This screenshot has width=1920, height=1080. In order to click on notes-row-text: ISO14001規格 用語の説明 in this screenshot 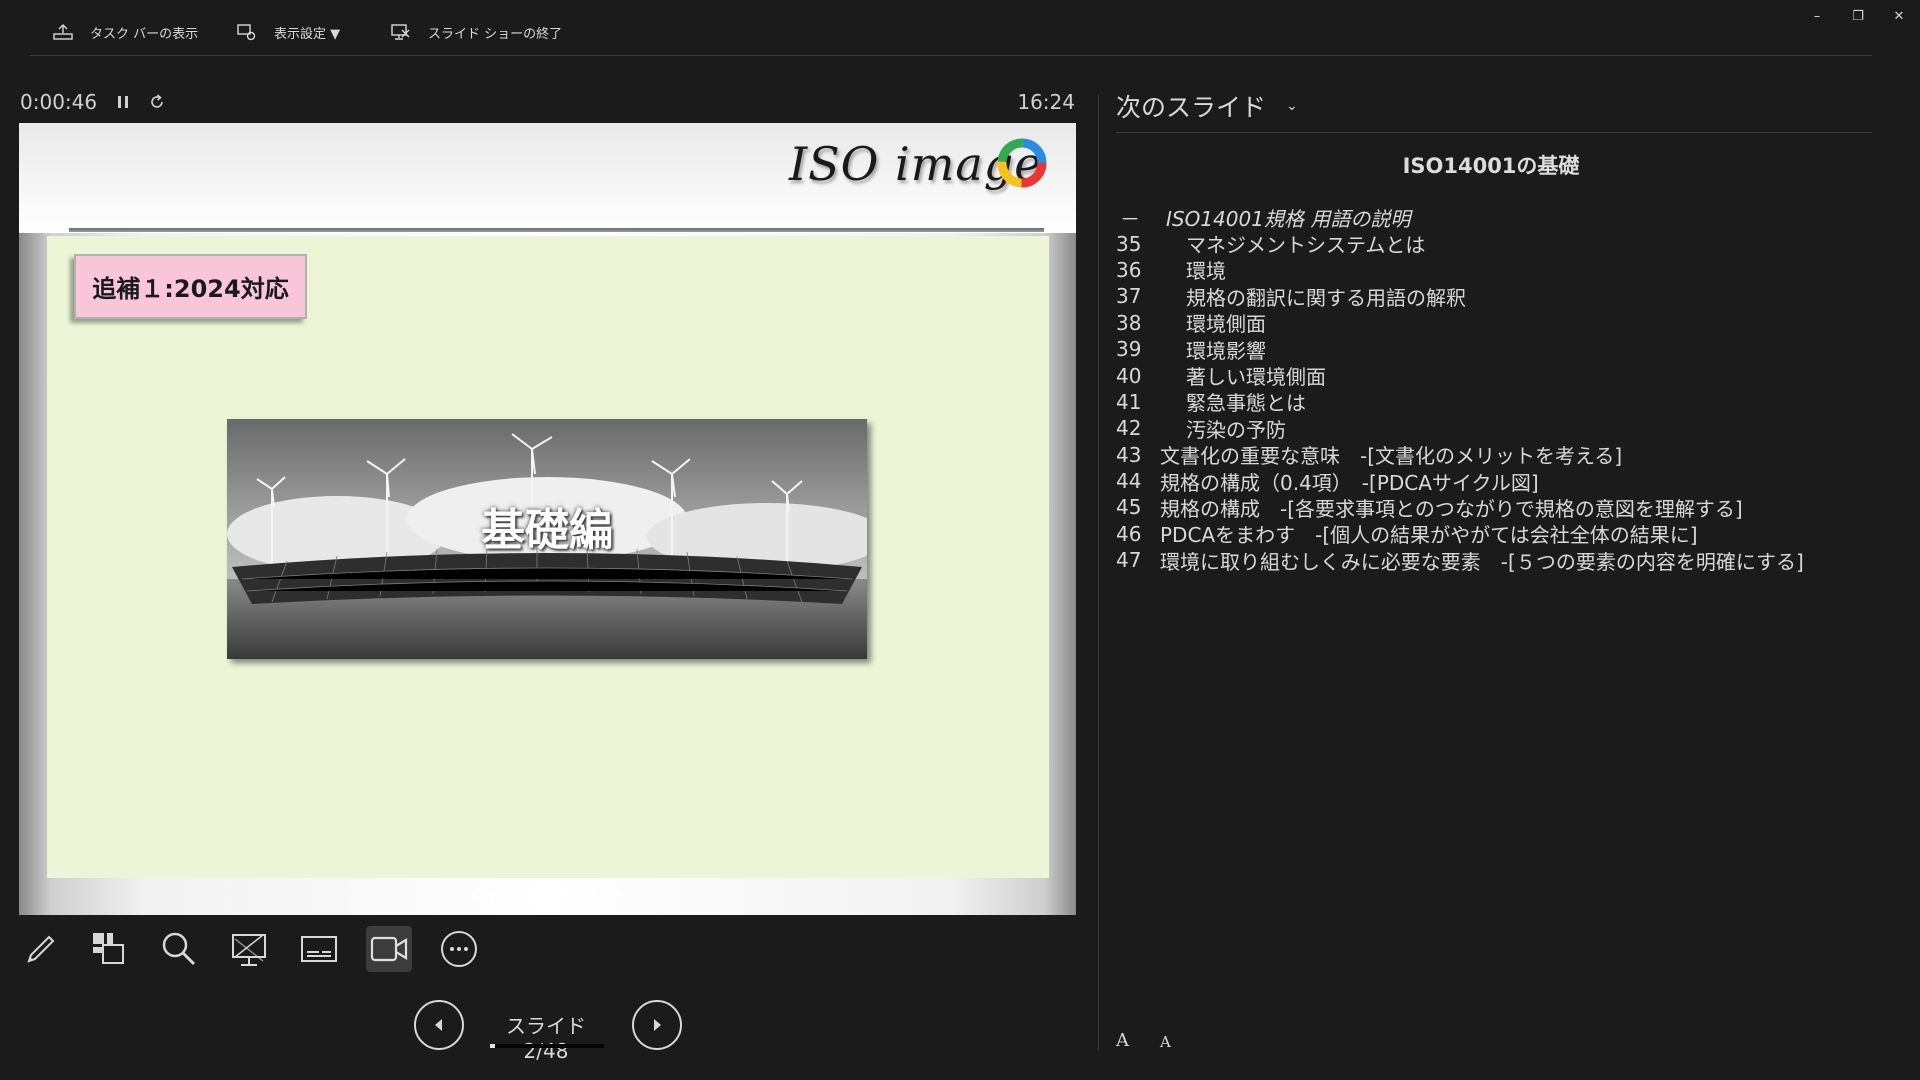, I will do `click(1288, 218)`.